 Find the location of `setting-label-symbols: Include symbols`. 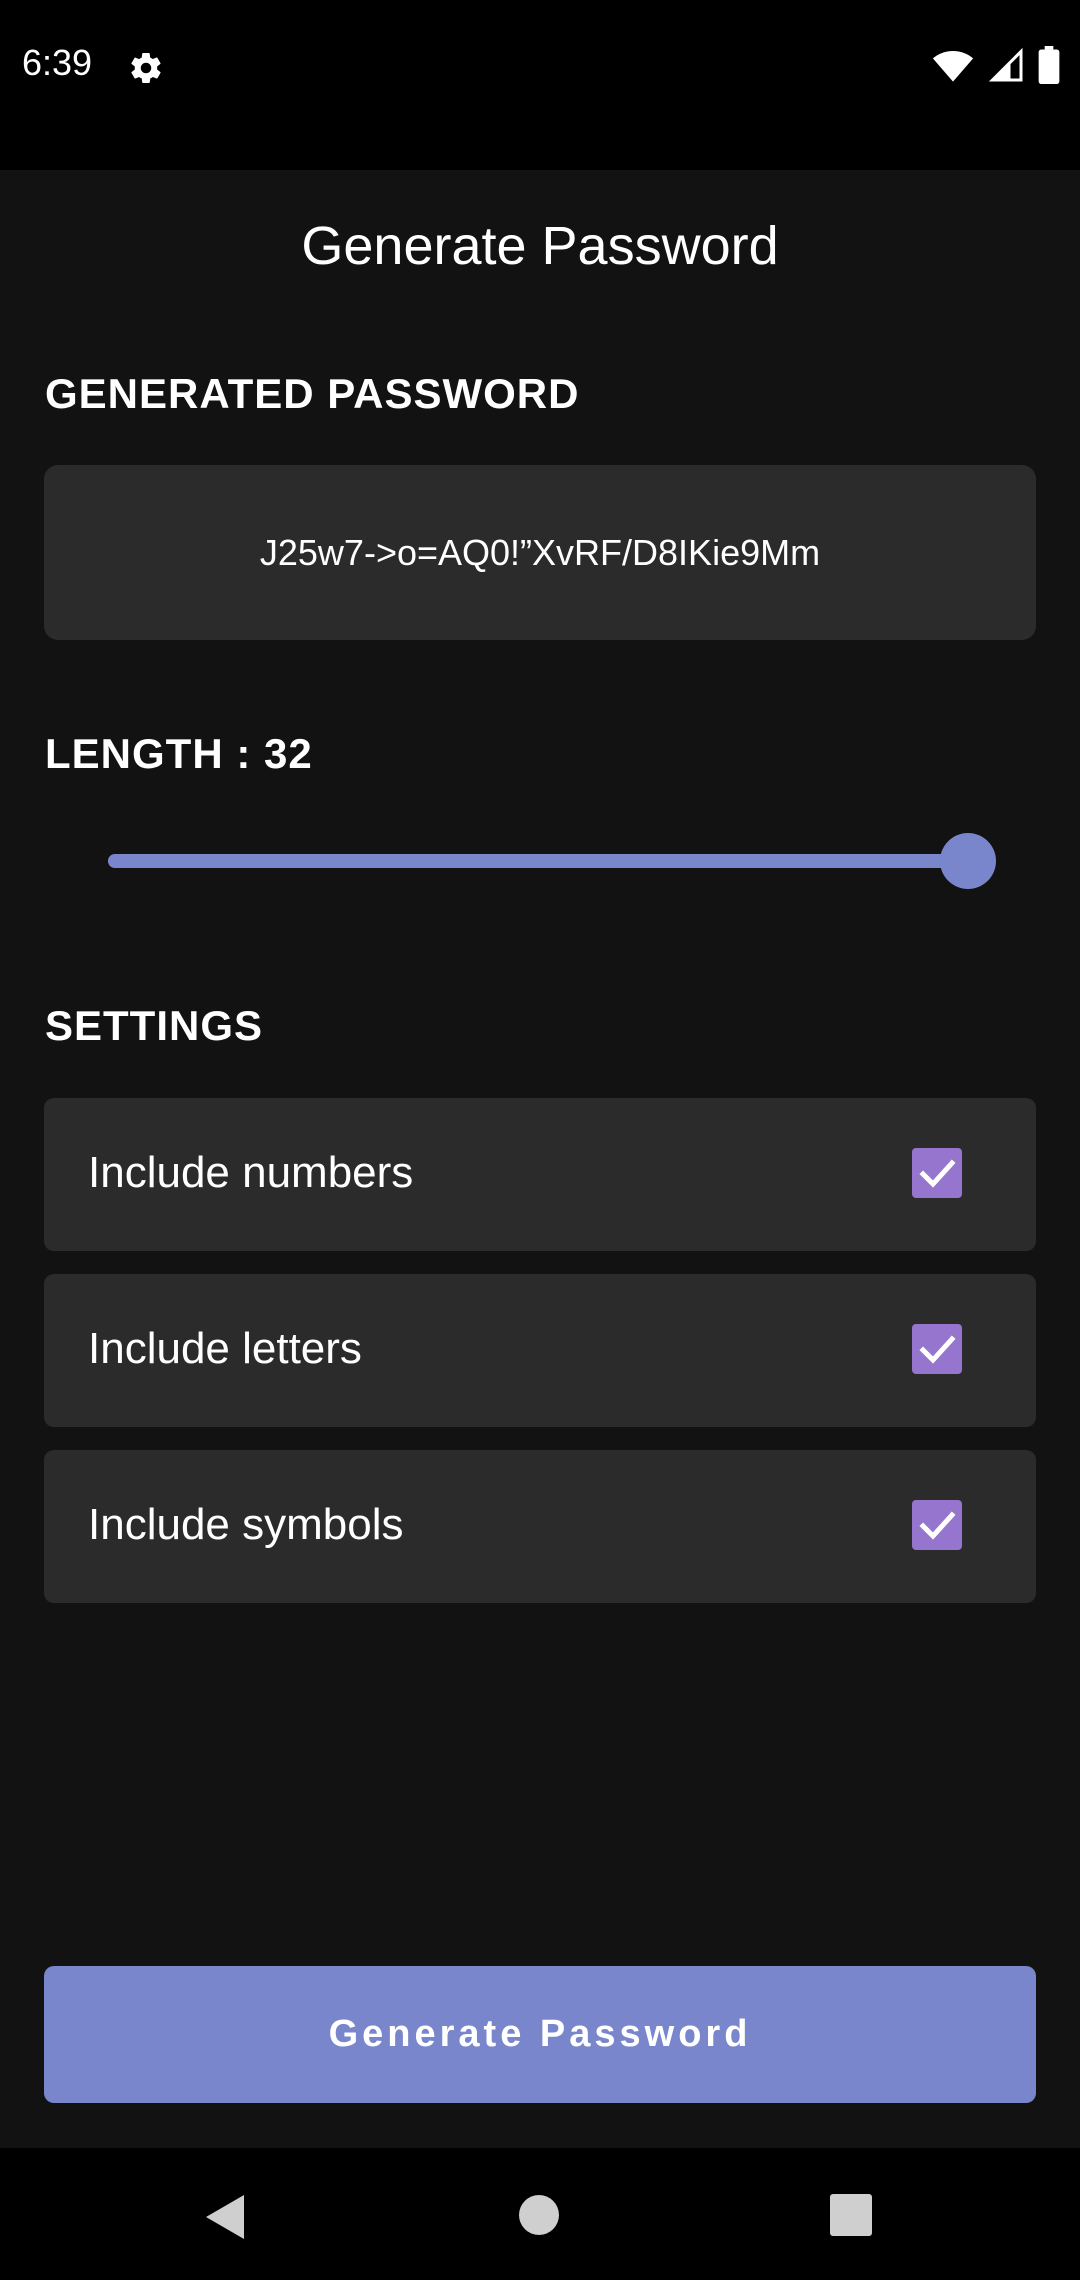

setting-label-symbols: Include symbols is located at coordinates (246, 1524).